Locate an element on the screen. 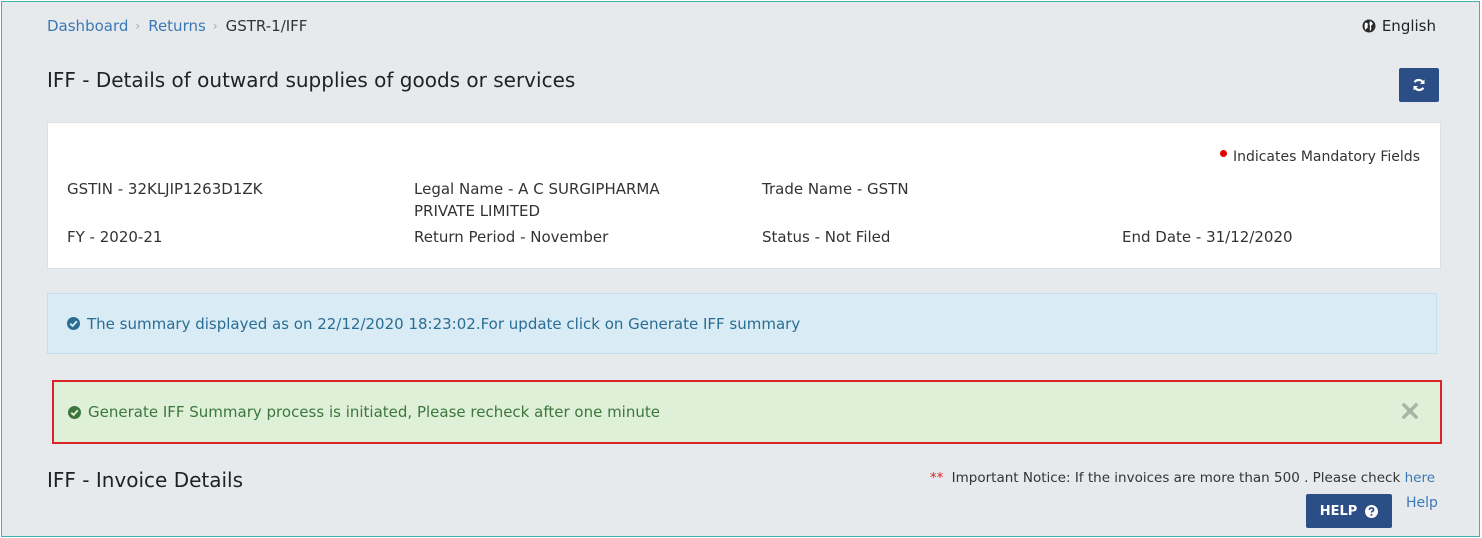 The height and width of the screenshot is (538, 1482). help-link: Help is located at coordinates (1422, 503).